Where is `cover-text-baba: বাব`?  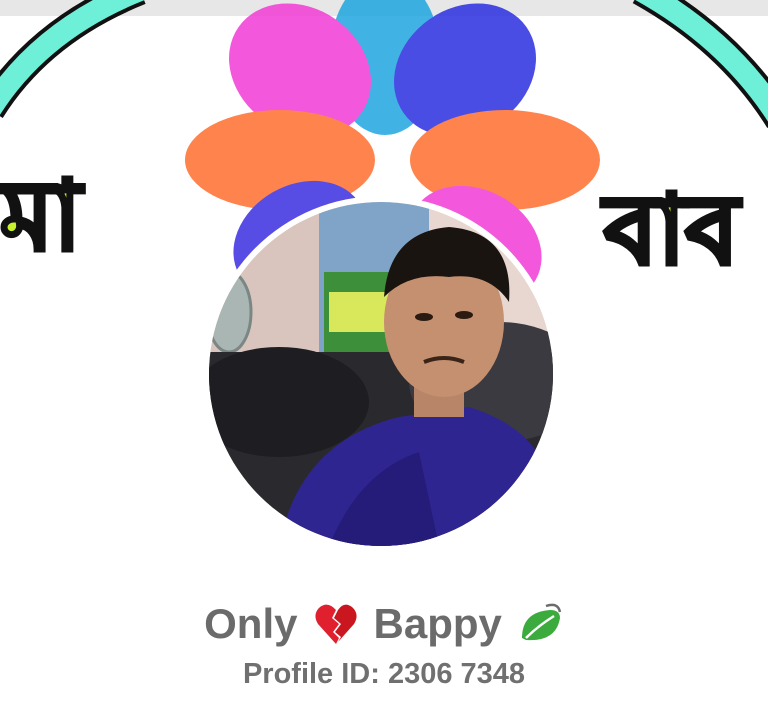 cover-text-baba: বাব is located at coordinates (671, 230).